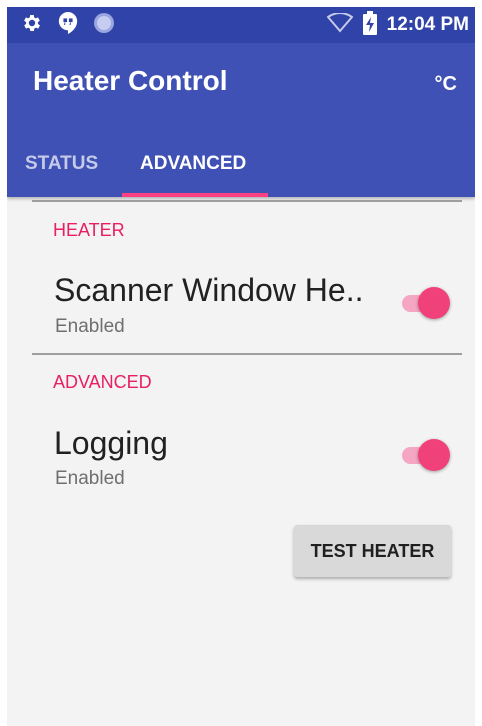  I want to click on clock: 12:04 PM, so click(427, 24).